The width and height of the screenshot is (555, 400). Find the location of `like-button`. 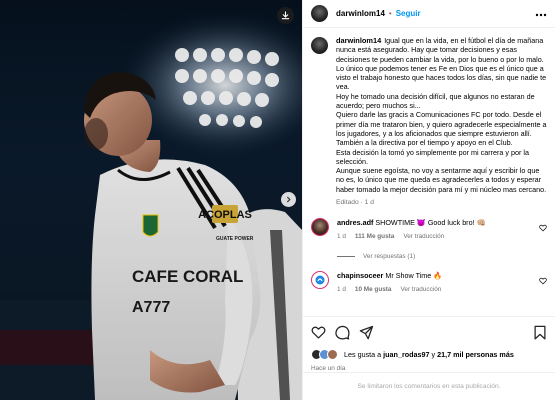

like-button is located at coordinates (318, 332).